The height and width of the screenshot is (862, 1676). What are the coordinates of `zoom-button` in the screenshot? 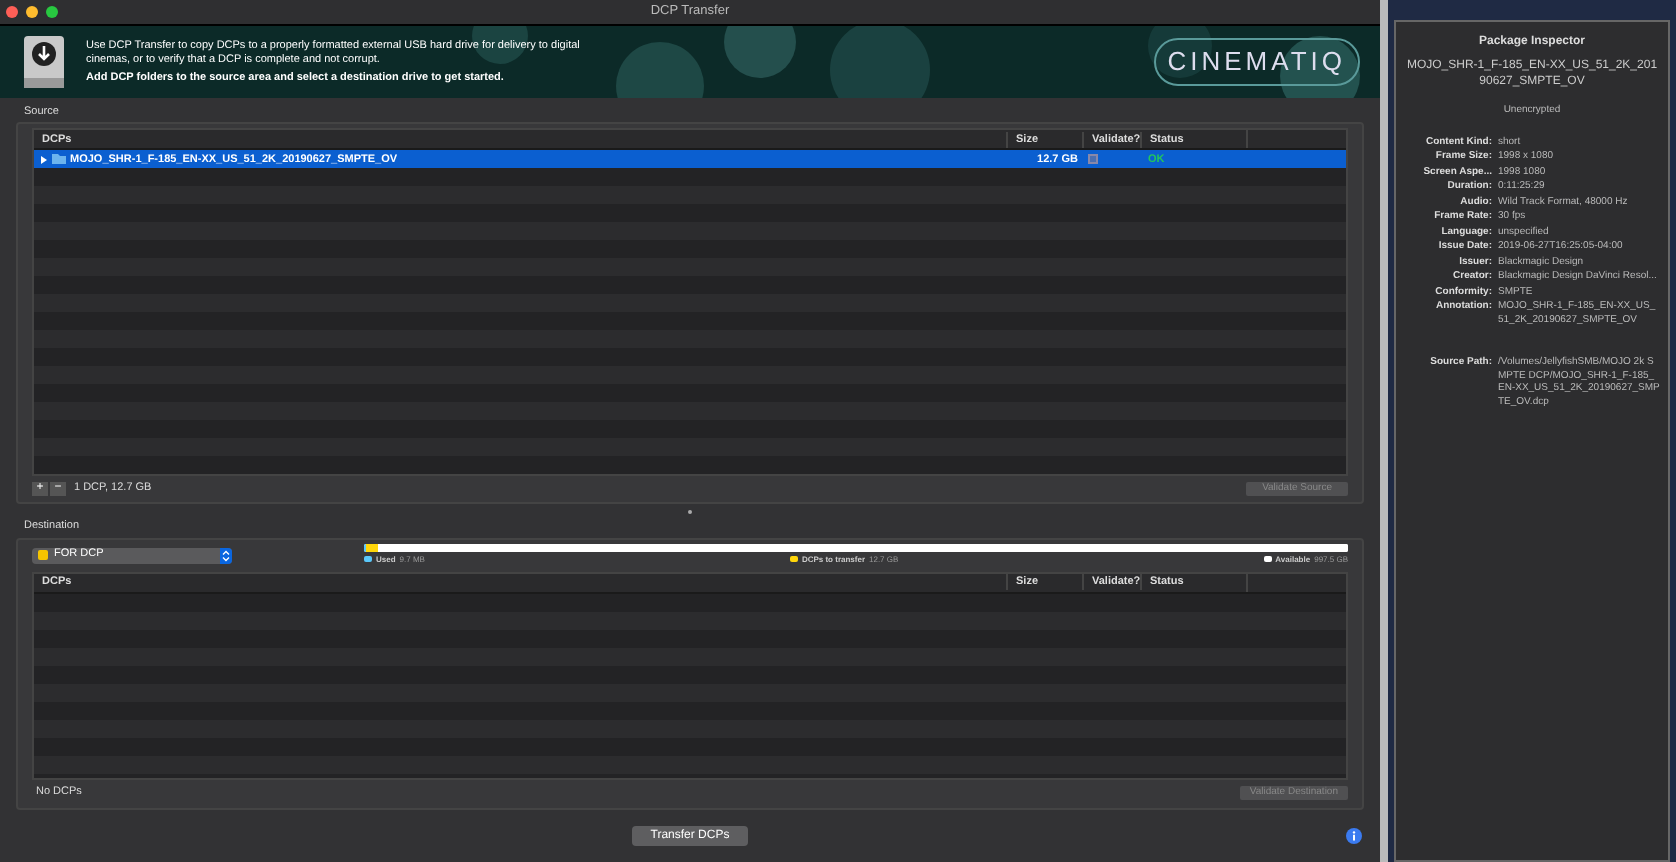 It's located at (52, 12).